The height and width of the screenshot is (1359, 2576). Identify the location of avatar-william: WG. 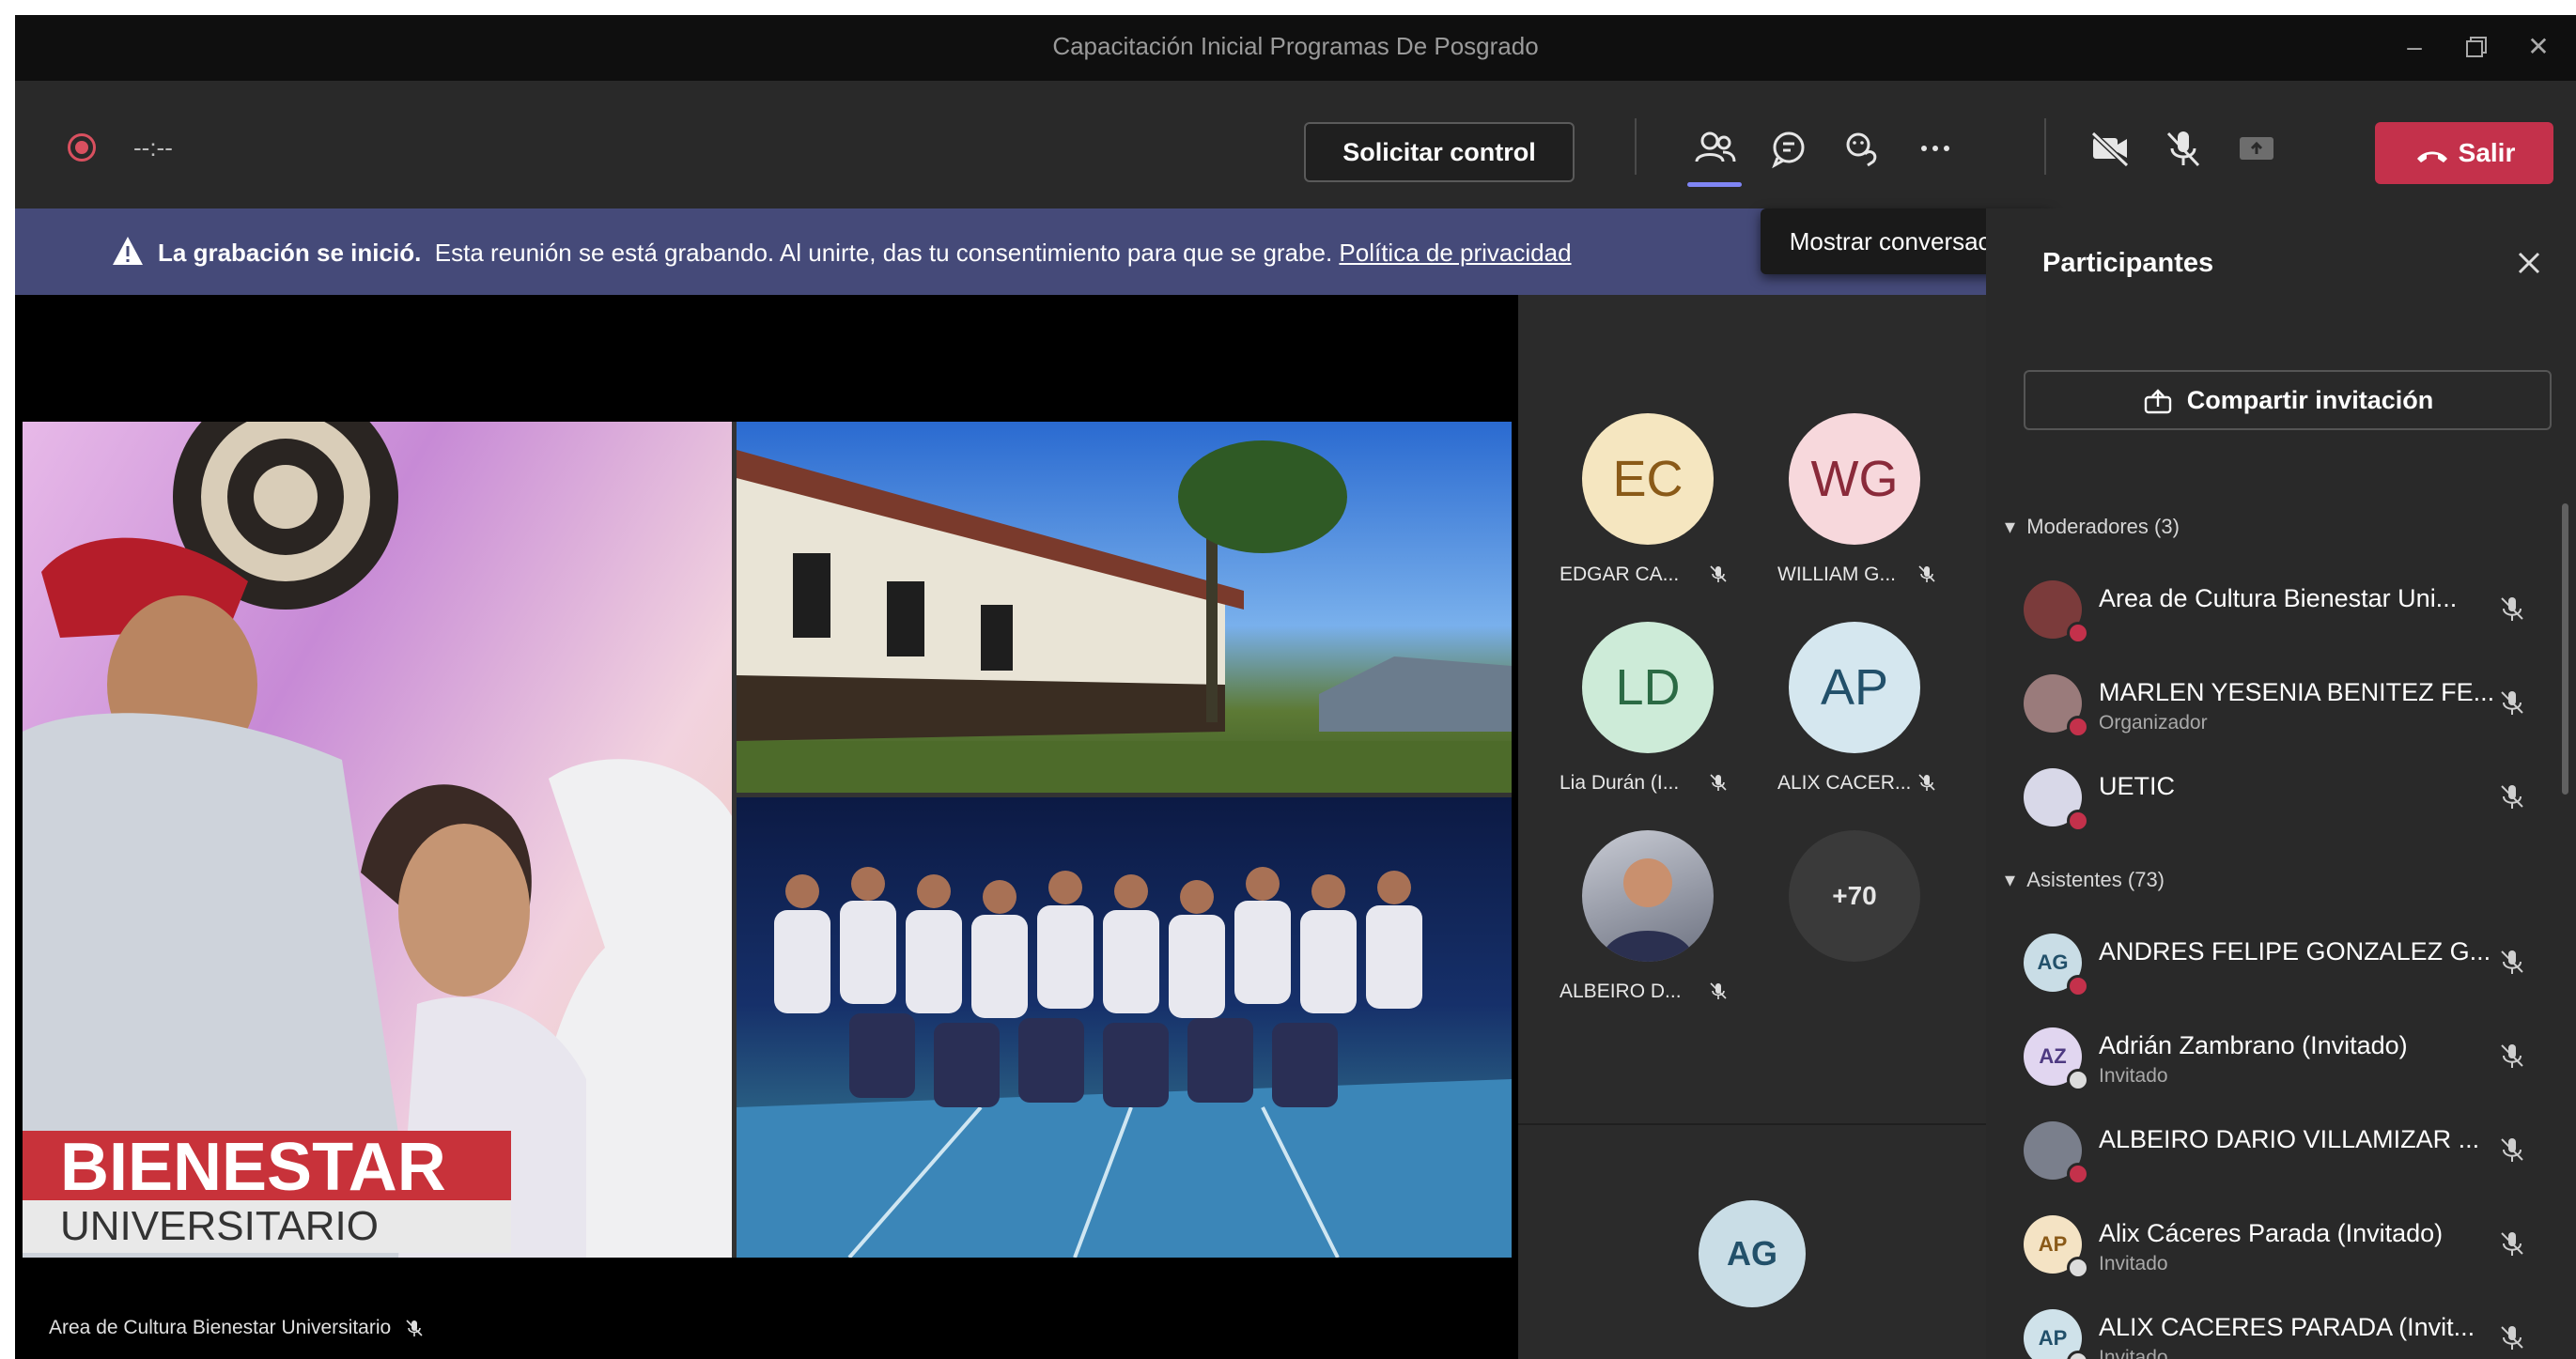
(1855, 479).